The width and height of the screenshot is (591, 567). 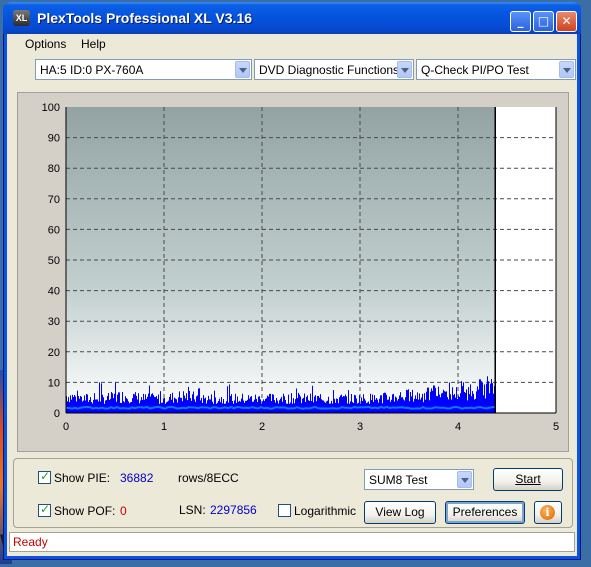 I want to click on minimize-button: _, so click(x=520, y=21).